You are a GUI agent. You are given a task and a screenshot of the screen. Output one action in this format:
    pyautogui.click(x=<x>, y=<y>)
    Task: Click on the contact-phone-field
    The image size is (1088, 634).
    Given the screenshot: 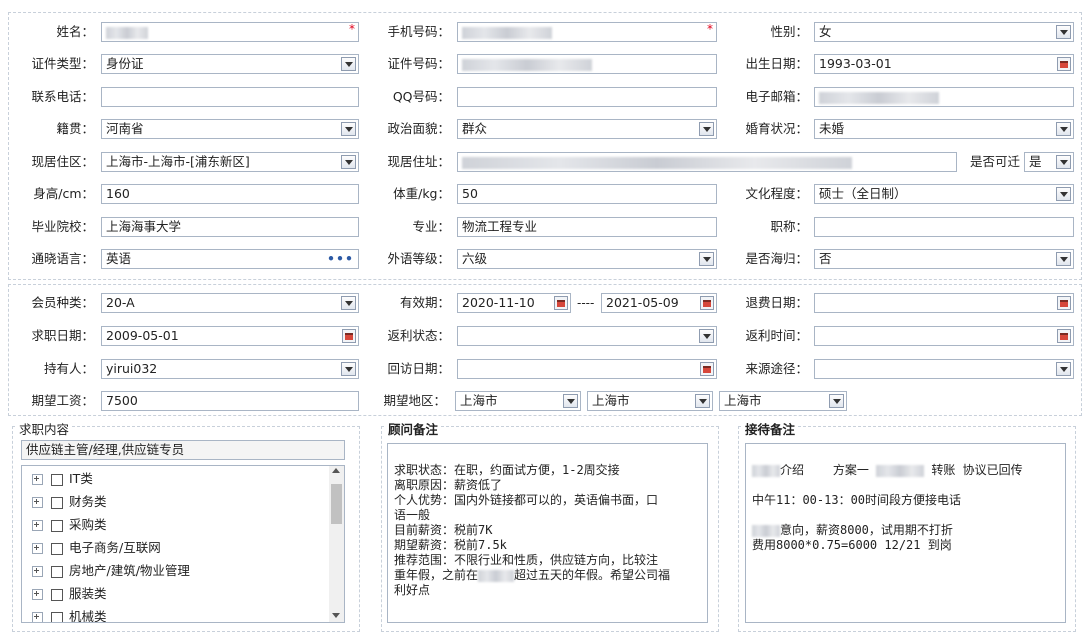 What is the action you would take?
    pyautogui.click(x=230, y=97)
    